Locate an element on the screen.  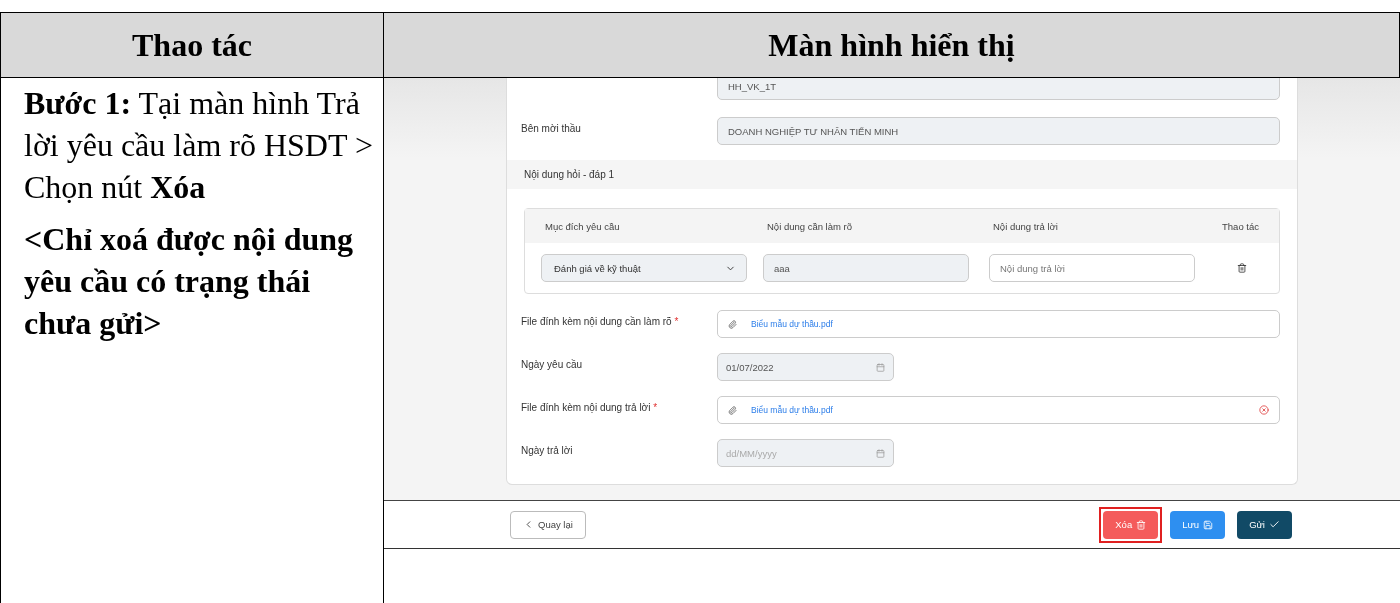
section-title: Nội dung hỏi - đáp 1 is located at coordinates (902, 174).